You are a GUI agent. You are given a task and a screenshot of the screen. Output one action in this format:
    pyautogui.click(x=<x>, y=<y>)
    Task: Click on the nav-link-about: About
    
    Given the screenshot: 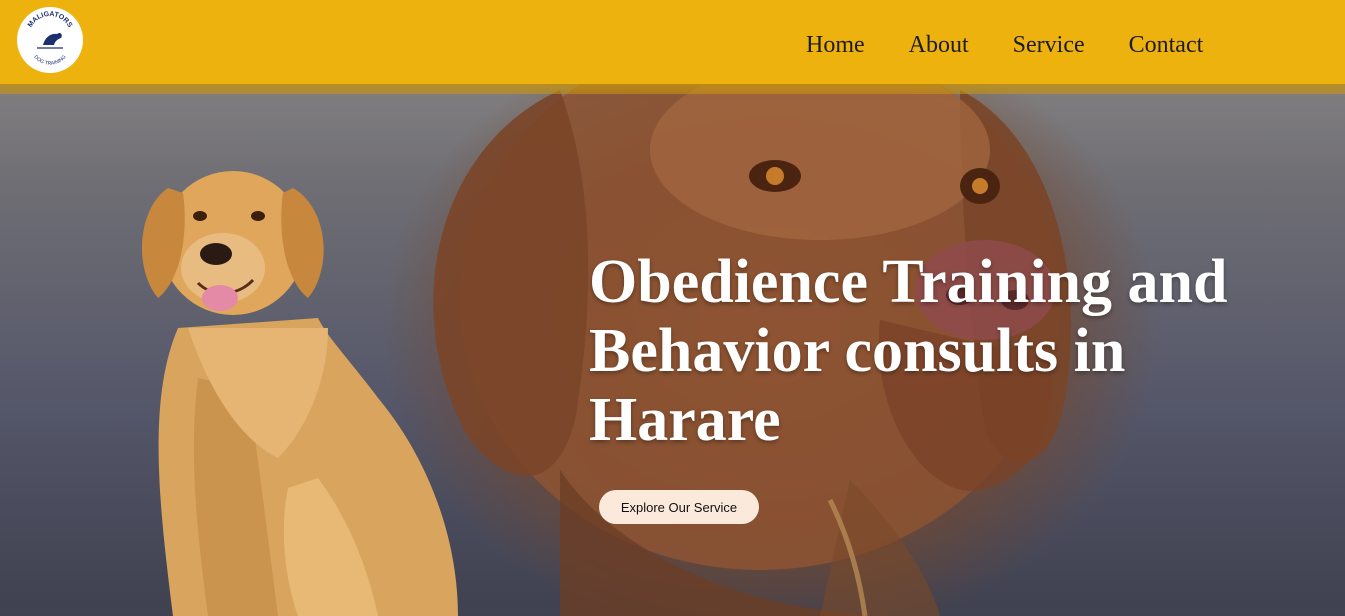 What is the action you would take?
    pyautogui.click(x=939, y=45)
    